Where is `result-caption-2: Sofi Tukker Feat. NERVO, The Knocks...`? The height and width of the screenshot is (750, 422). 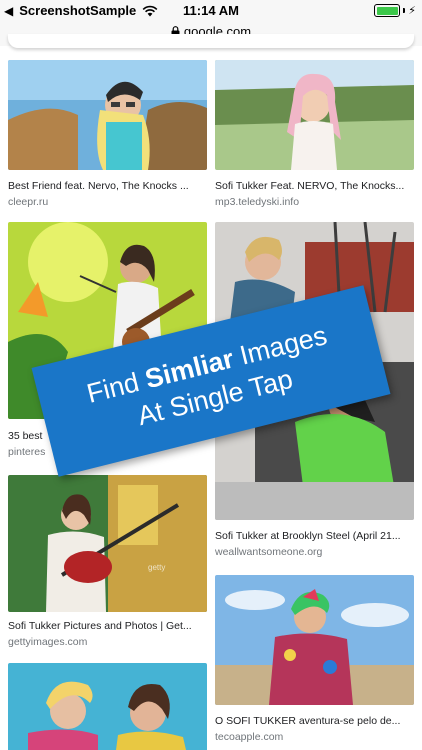
result-caption-2: Sofi Tukker Feat. NERVO, The Knocks... is located at coordinates (314, 186).